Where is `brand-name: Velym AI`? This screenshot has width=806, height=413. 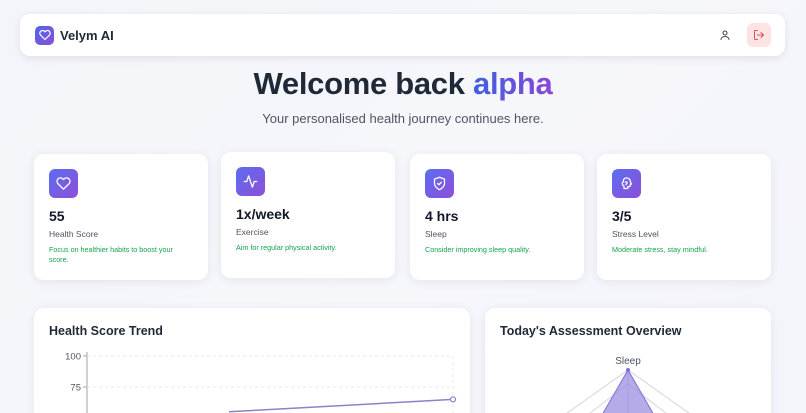 brand-name: Velym AI is located at coordinates (87, 35).